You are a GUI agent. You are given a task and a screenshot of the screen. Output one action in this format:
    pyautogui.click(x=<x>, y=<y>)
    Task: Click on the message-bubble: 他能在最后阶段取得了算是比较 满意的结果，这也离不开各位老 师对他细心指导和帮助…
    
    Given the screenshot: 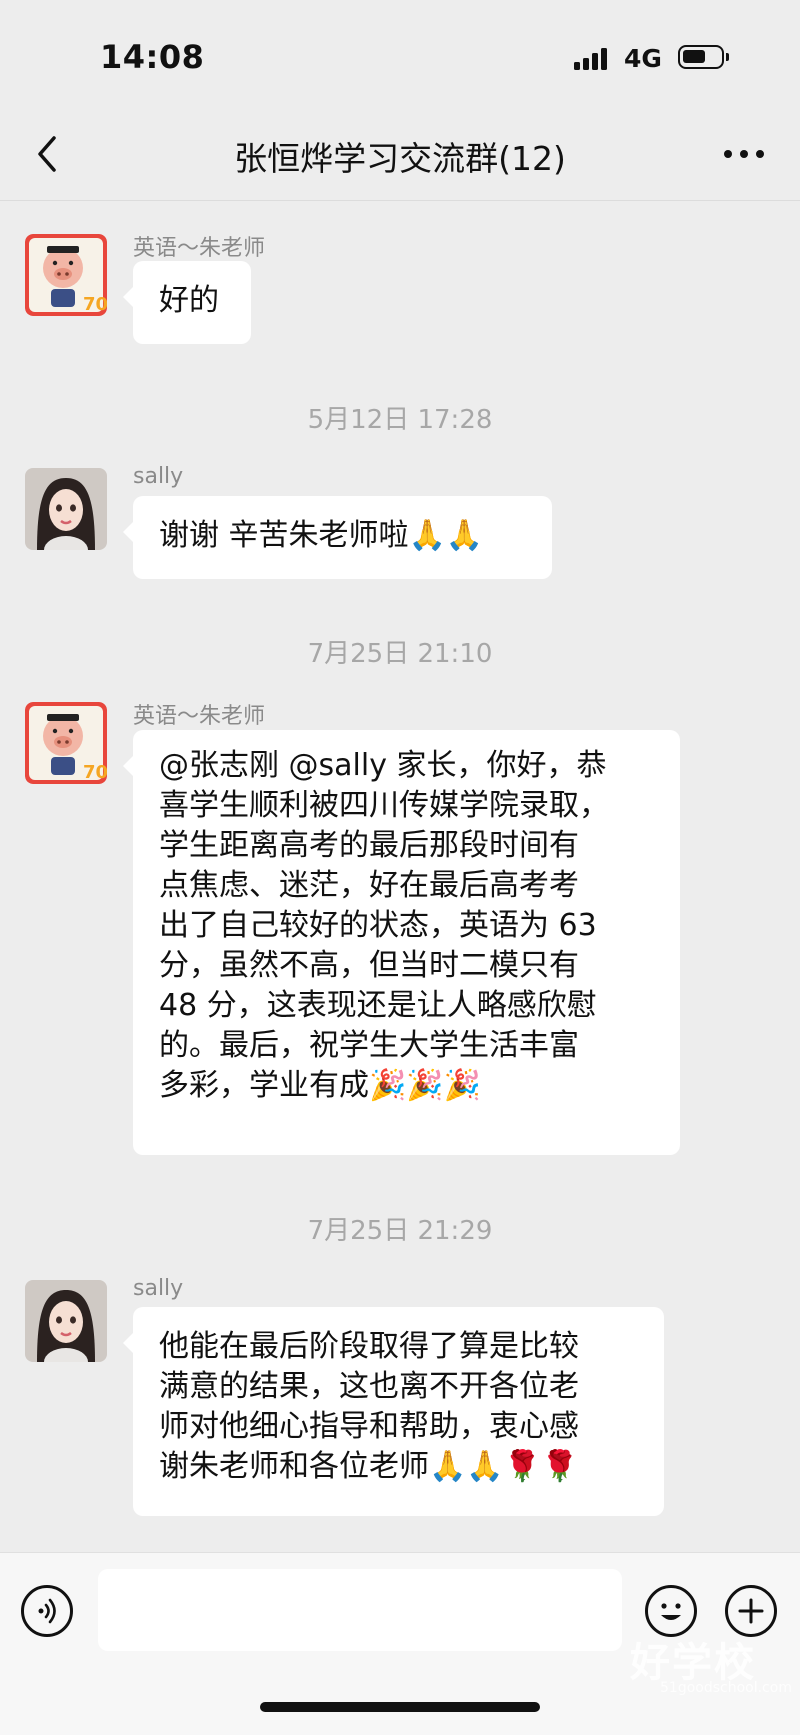 What is the action you would take?
    pyautogui.click(x=393, y=1411)
    